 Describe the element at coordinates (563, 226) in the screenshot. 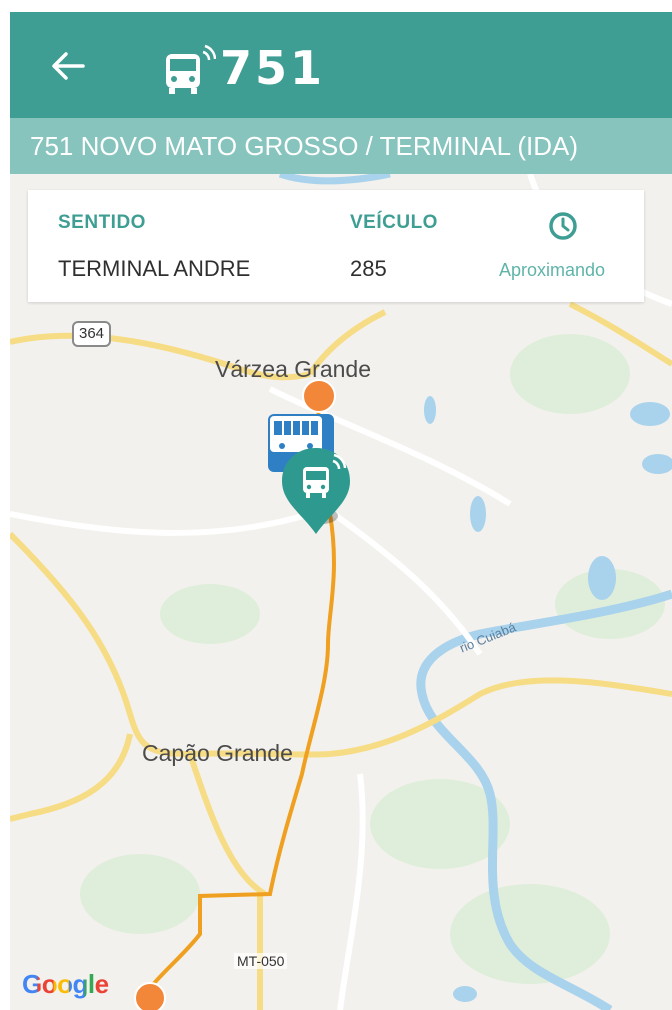

I see `clock-icon` at that location.